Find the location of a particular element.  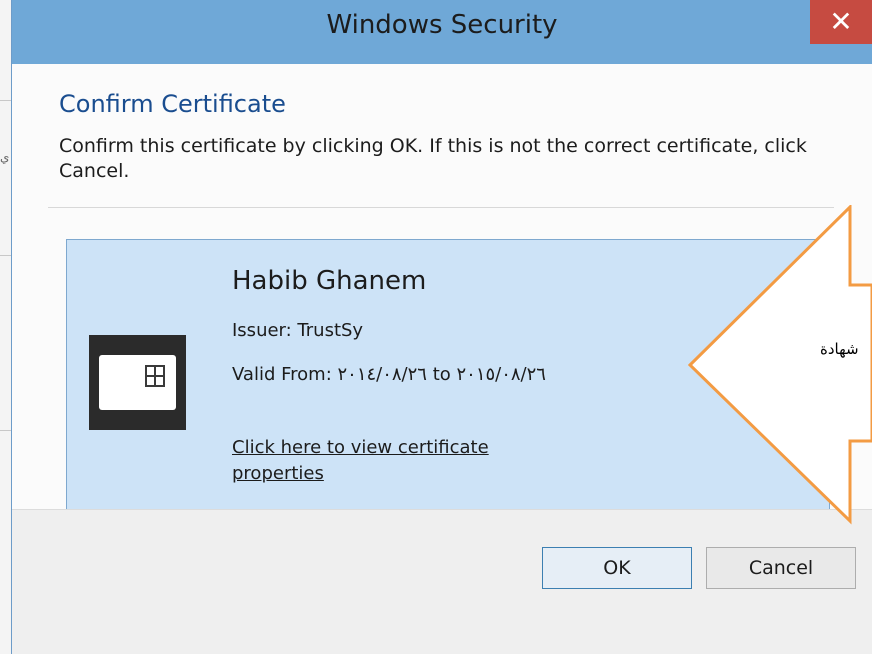

close-icon: ✕ is located at coordinates (841, 21).